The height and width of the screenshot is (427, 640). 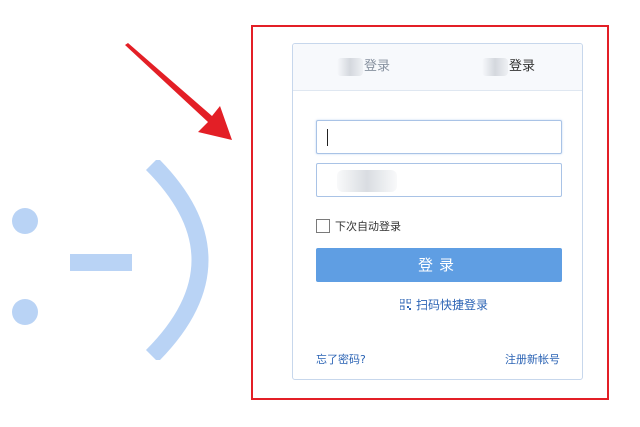 What do you see at coordinates (101, 262) in the screenshot?
I see `emoticon-dash` at bounding box center [101, 262].